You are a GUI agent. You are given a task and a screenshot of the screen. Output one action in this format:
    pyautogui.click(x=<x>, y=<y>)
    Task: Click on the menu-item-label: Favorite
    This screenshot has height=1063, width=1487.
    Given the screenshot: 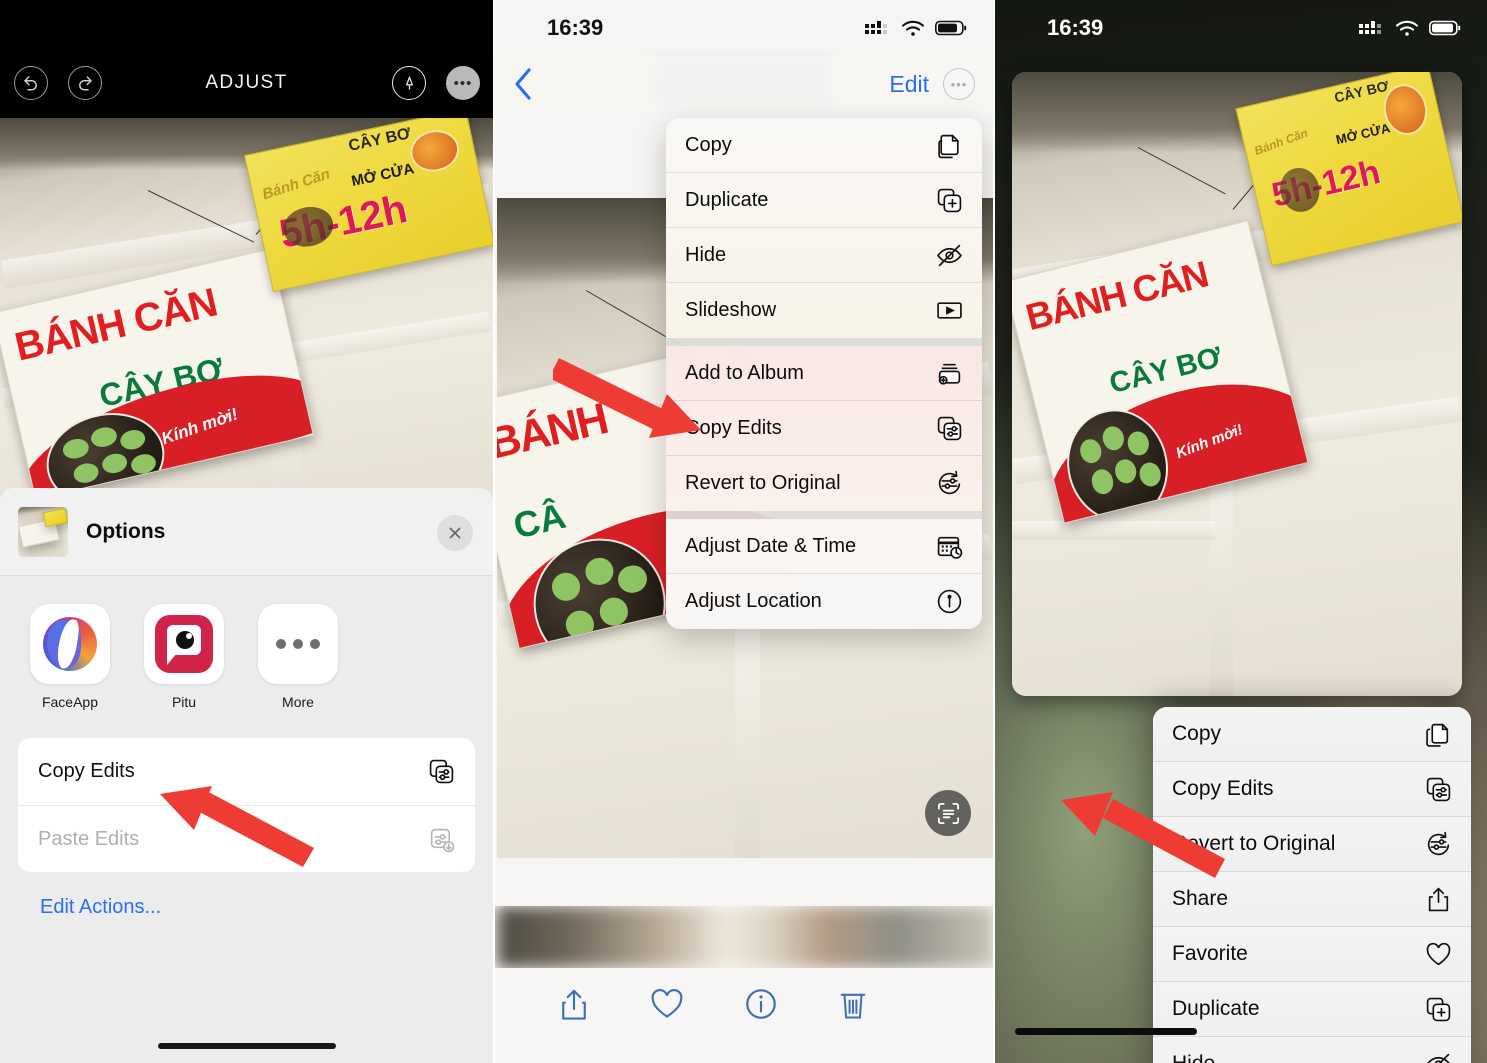 What is the action you would take?
    pyautogui.click(x=1210, y=953)
    